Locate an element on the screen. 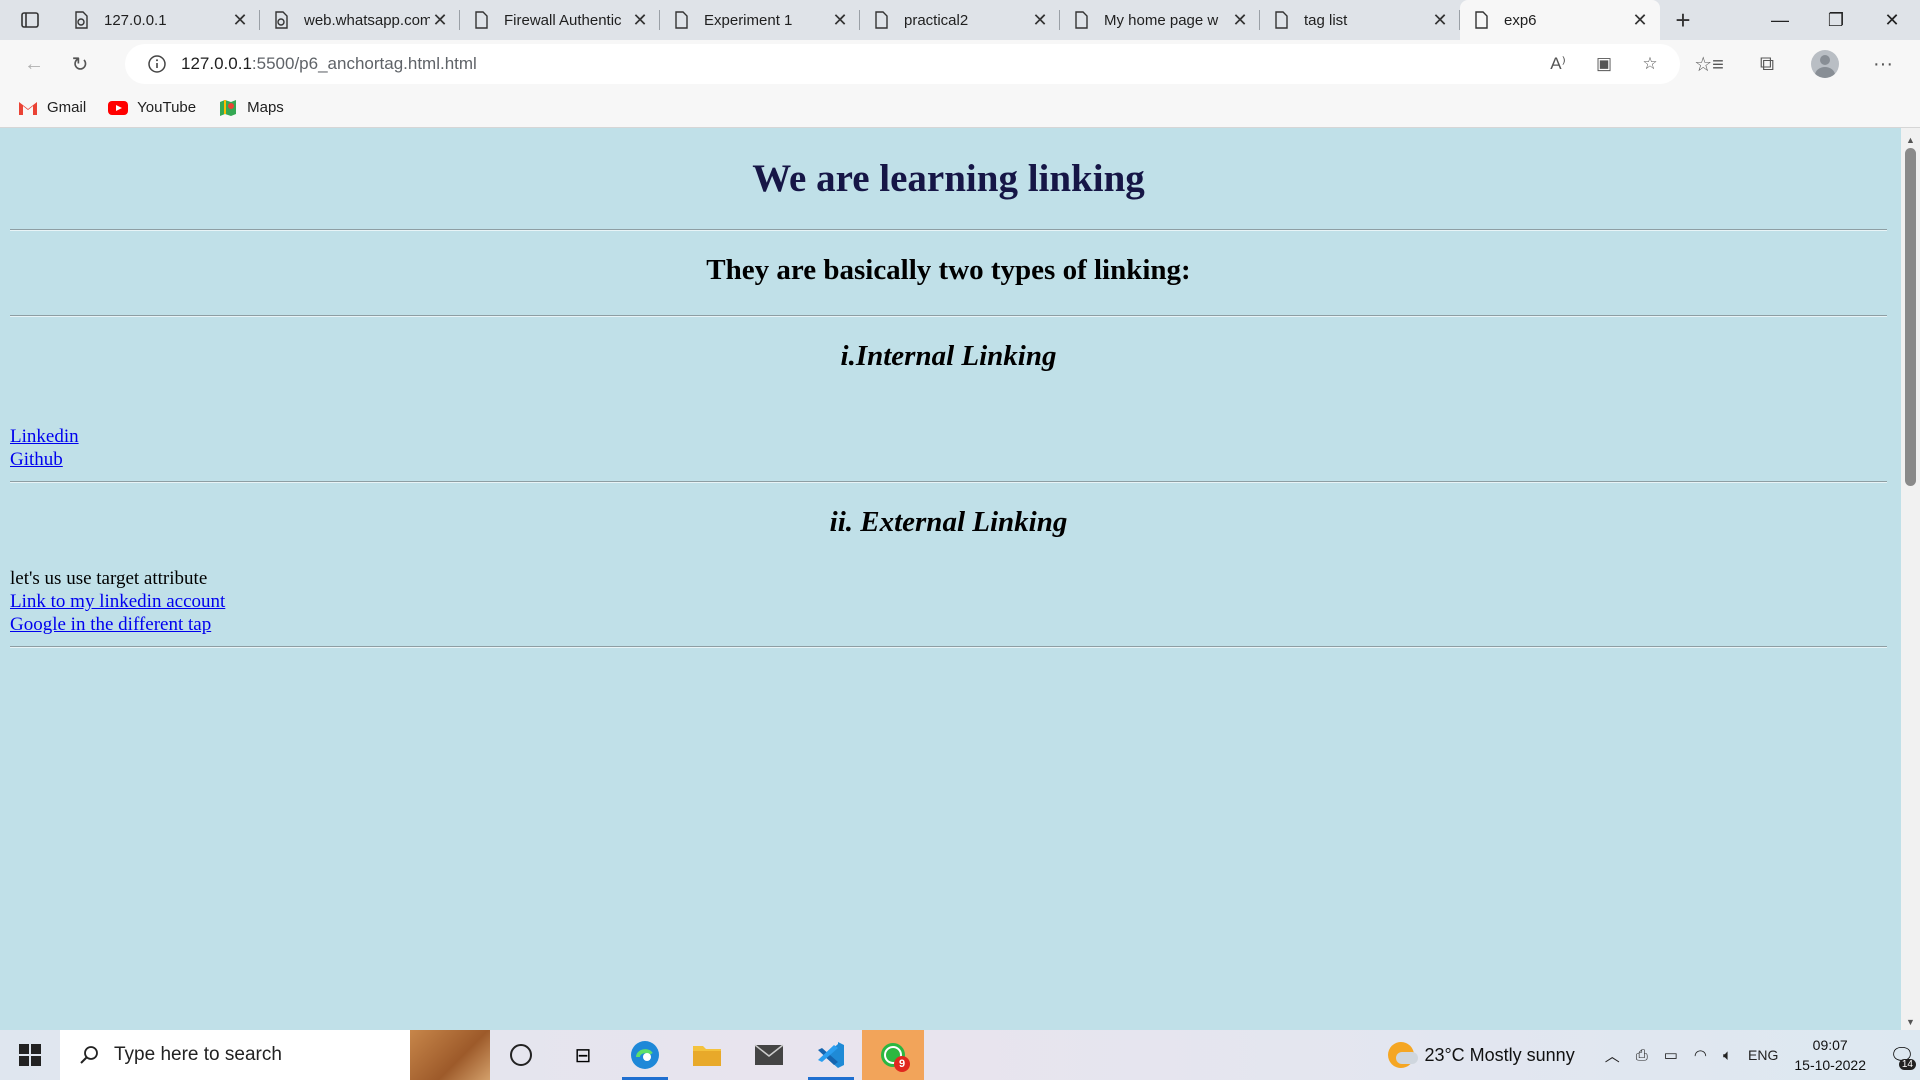 The height and width of the screenshot is (1080, 1920). vscode-icon is located at coordinates (831, 1055).